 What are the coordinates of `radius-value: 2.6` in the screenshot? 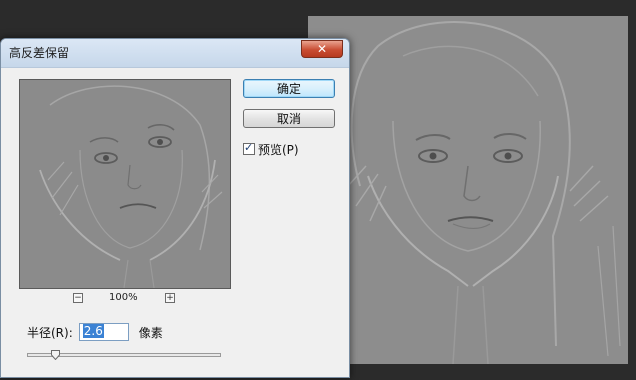 It's located at (93, 331).